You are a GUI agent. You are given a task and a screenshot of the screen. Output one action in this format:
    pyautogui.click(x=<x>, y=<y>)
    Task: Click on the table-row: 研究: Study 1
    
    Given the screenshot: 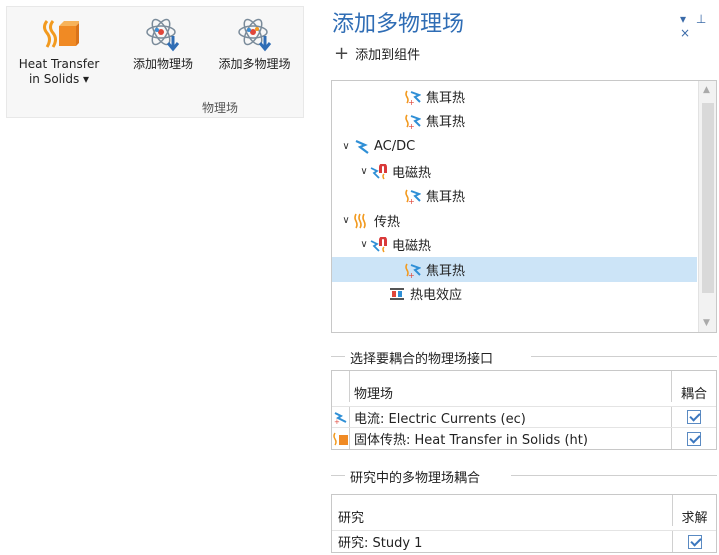 What is the action you would take?
    pyautogui.click(x=524, y=541)
    